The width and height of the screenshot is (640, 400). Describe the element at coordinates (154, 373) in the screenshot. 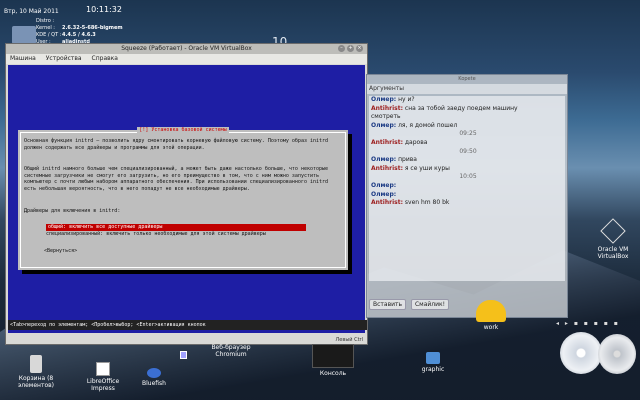

I see `fish-icon` at that location.